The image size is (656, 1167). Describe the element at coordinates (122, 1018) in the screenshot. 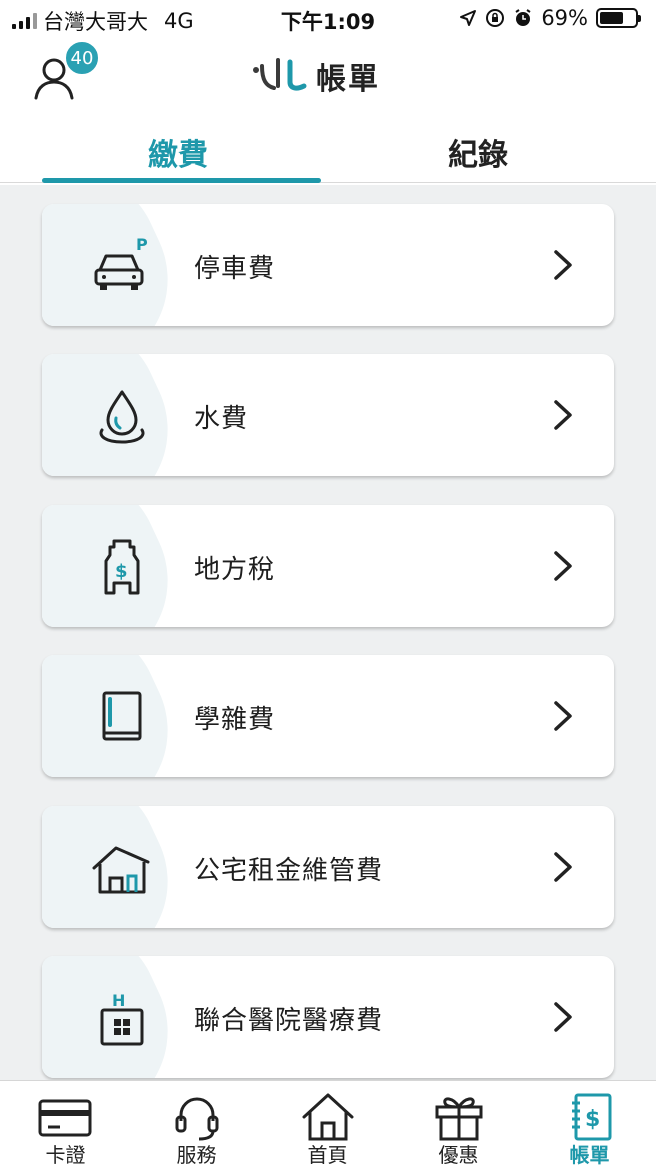

I see `hospital-icon: H` at that location.